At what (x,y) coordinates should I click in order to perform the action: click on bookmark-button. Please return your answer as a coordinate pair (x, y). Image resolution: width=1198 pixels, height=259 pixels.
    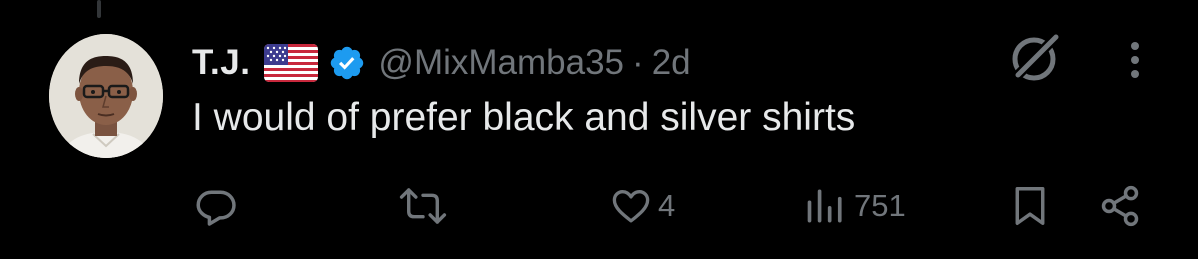
    Looking at the image, I should click on (1030, 206).